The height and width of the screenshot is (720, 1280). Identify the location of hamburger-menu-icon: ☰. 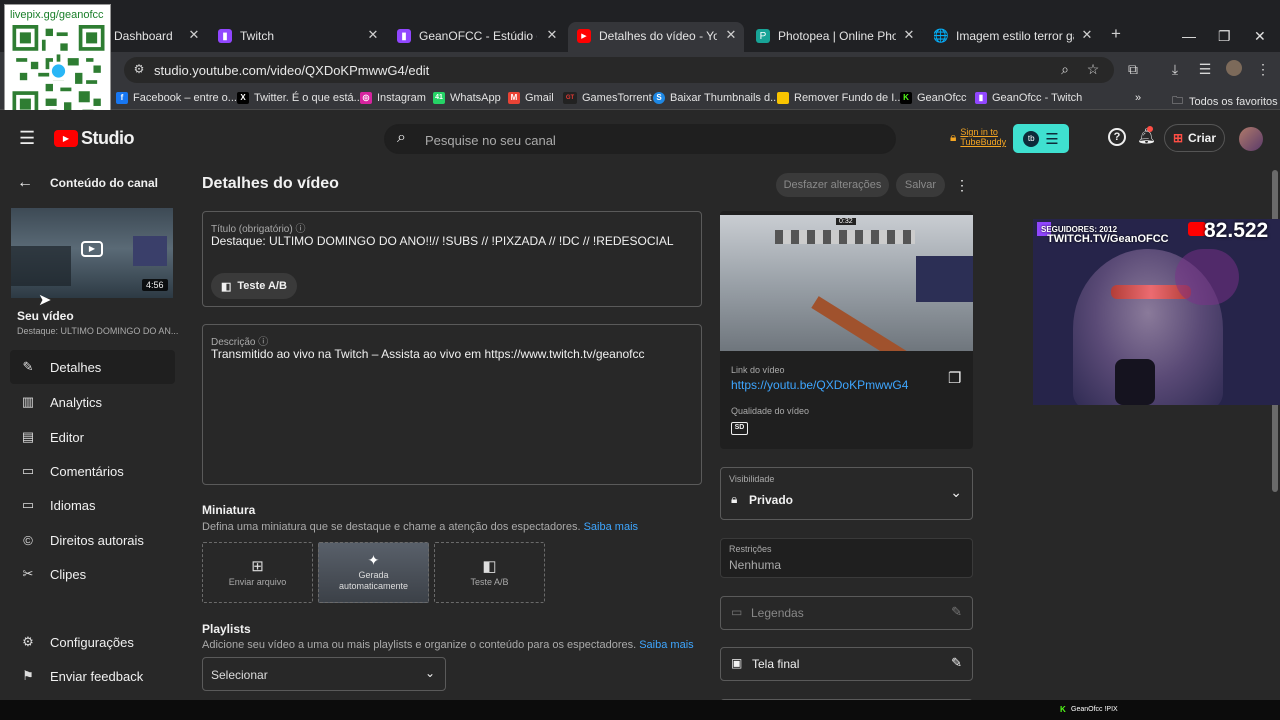
(27, 138).